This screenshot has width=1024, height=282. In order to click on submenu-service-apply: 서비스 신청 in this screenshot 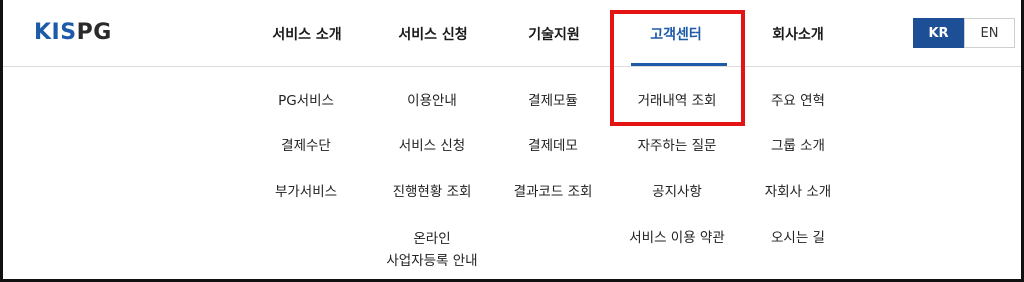, I will do `click(432, 146)`.